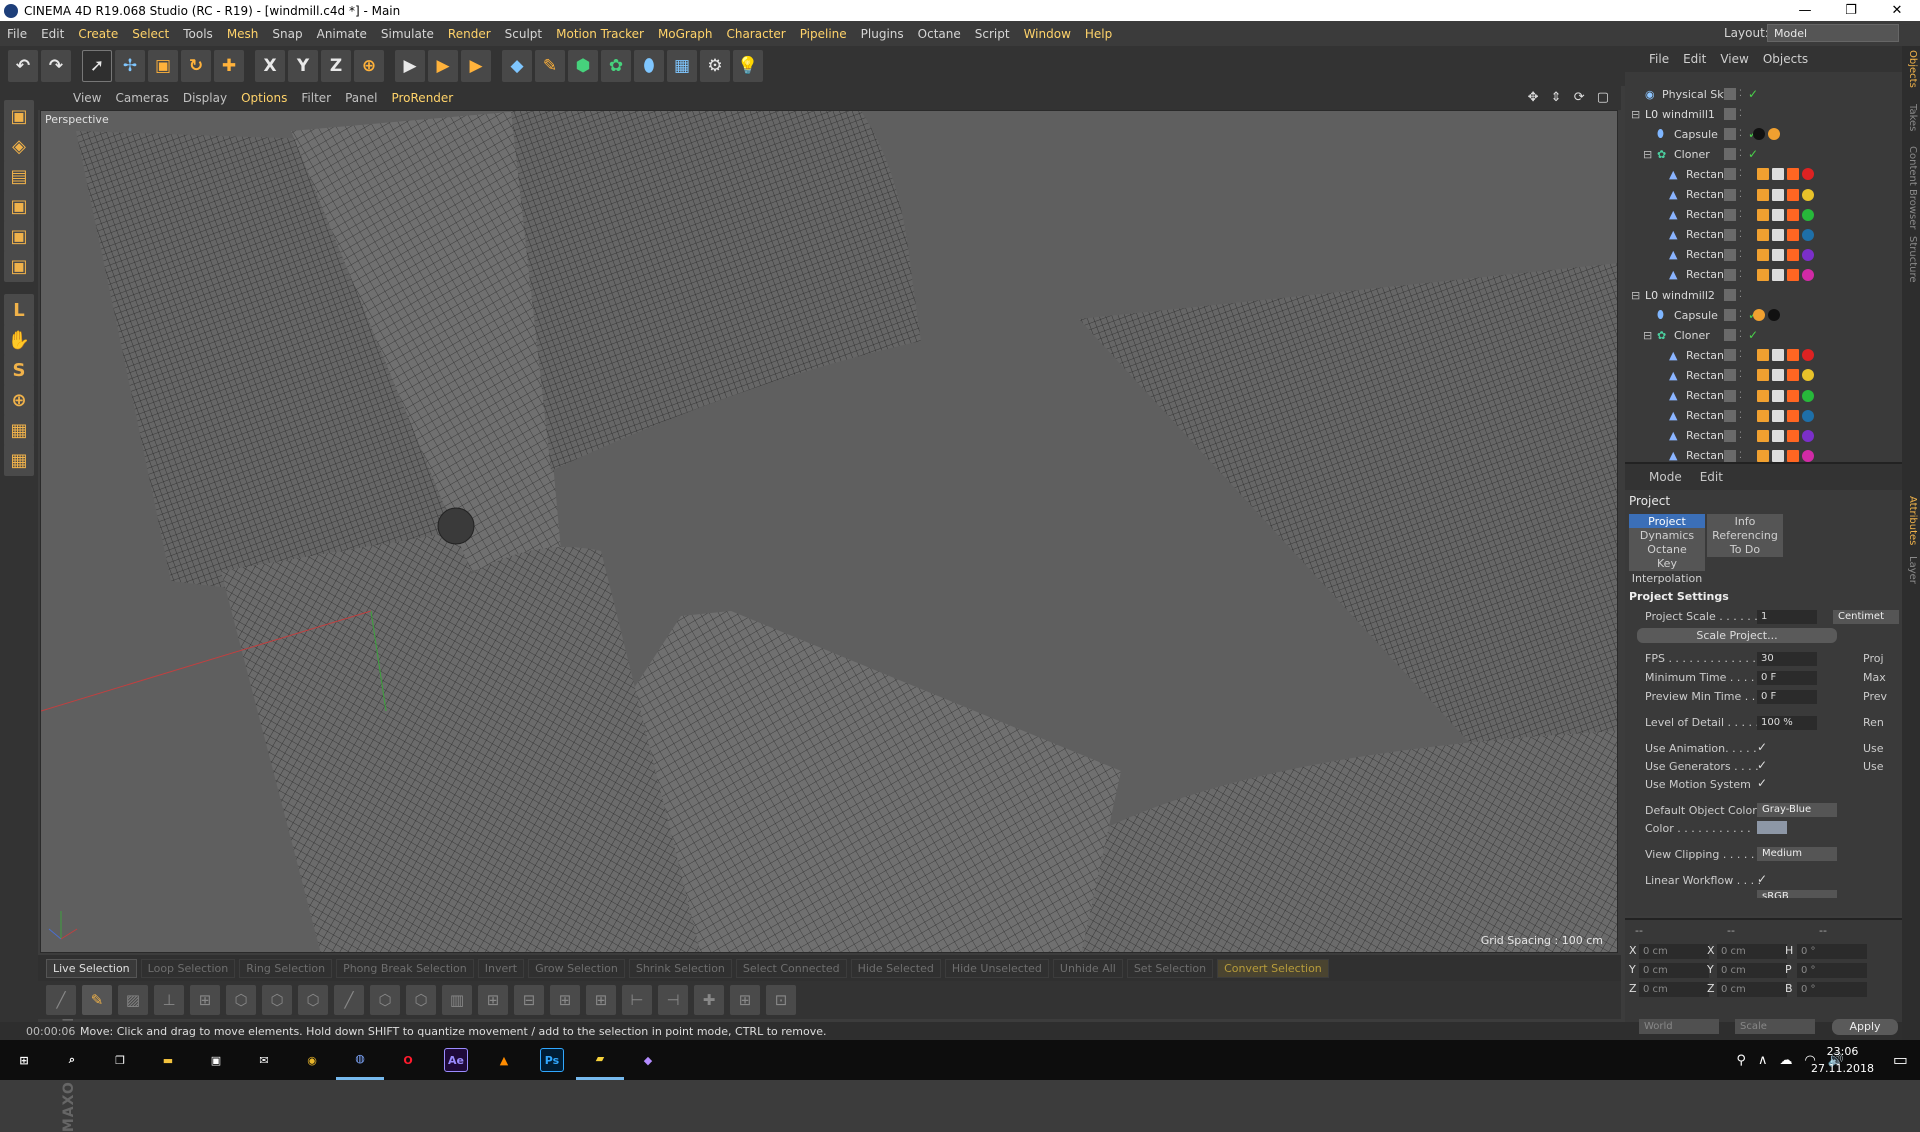 The width and height of the screenshot is (1920, 1132). I want to click on tab-referencing: Referencing, so click(1745, 535).